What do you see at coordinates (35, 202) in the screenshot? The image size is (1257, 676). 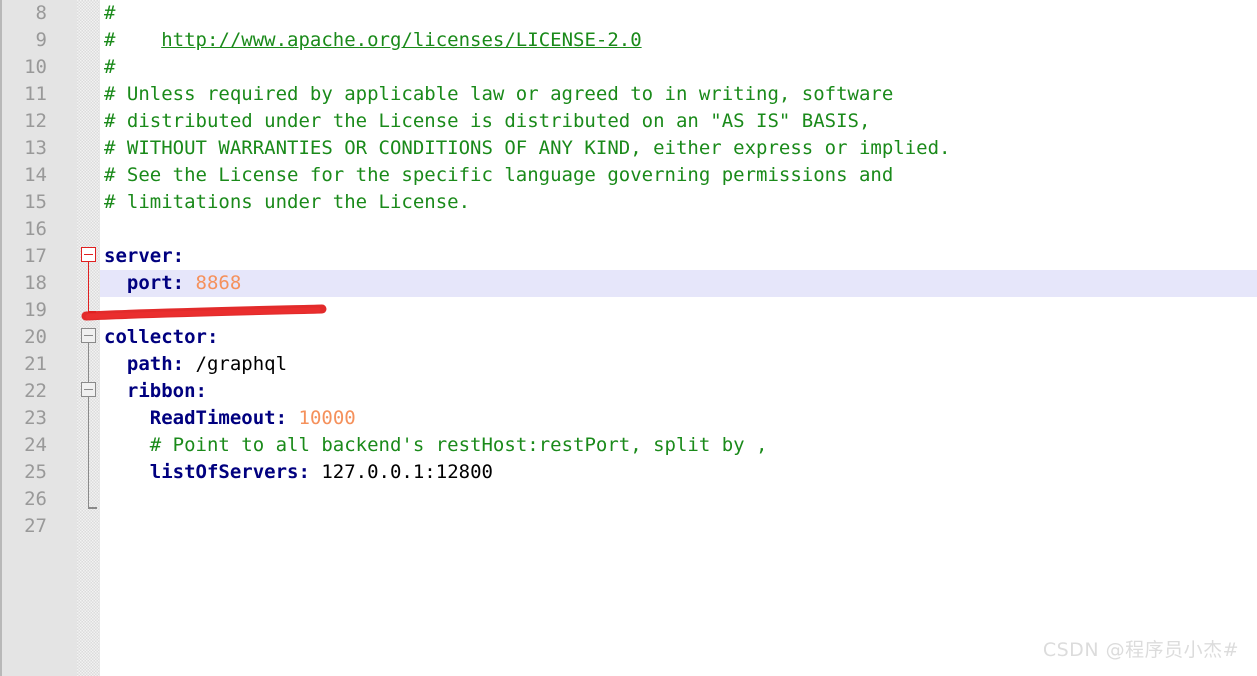 I see `line-number: 15` at bounding box center [35, 202].